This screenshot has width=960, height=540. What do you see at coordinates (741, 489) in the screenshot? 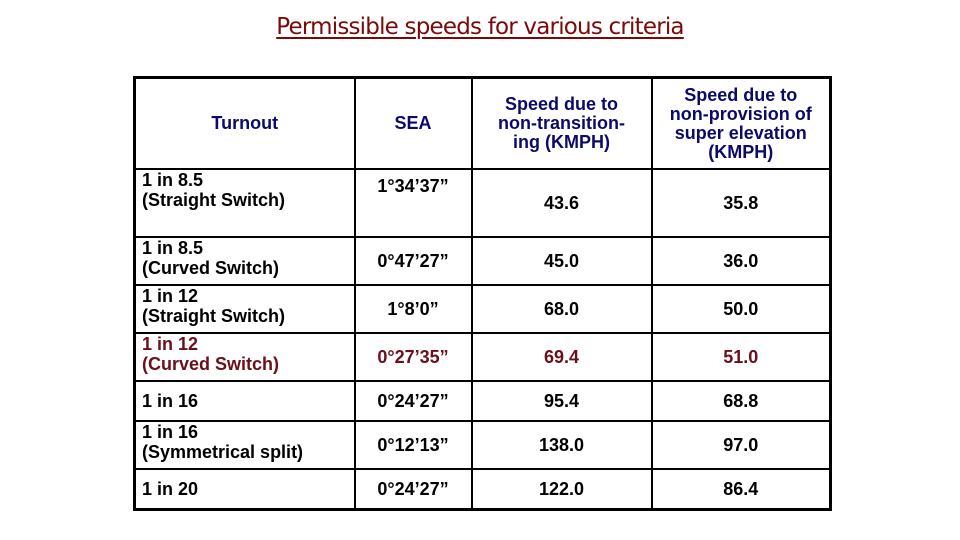
I see `non-super-elevation-speed-cell: 86.4` at bounding box center [741, 489].